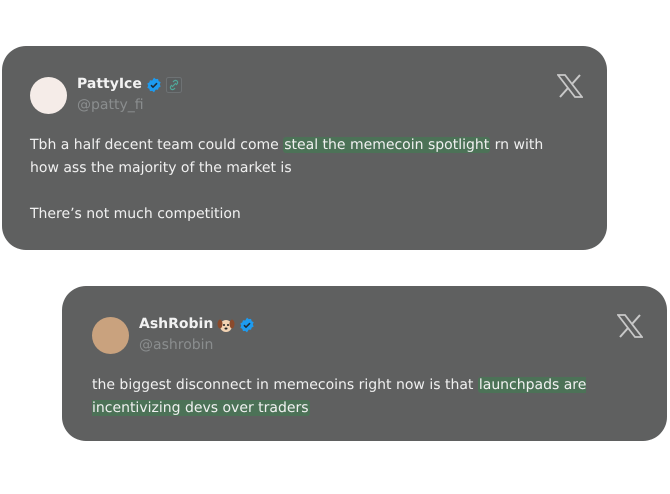 This screenshot has height=494, width=670. I want to click on link-icon, so click(174, 84).